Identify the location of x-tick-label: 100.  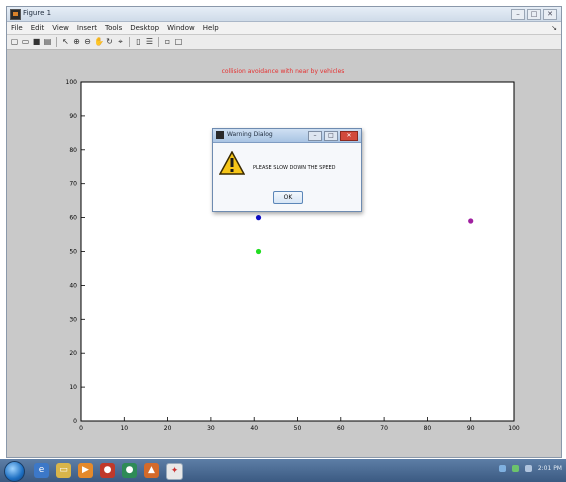
(514, 428).